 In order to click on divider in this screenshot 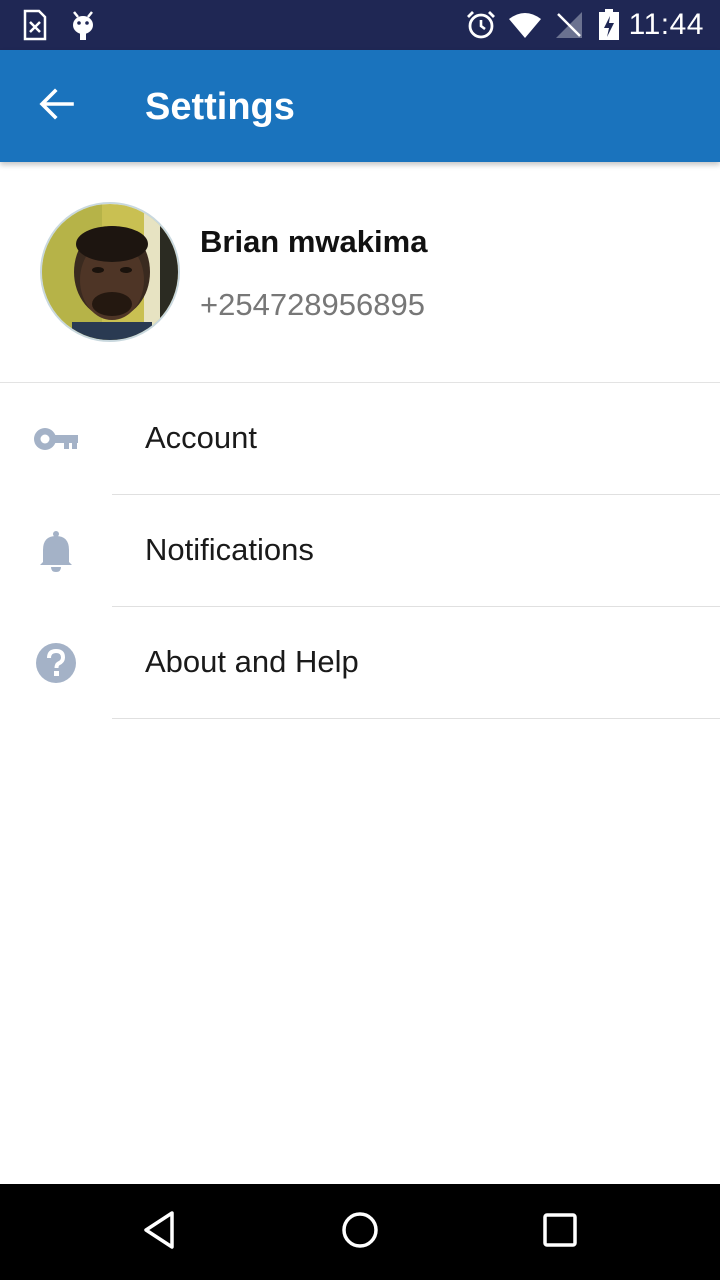, I will do `click(416, 718)`.